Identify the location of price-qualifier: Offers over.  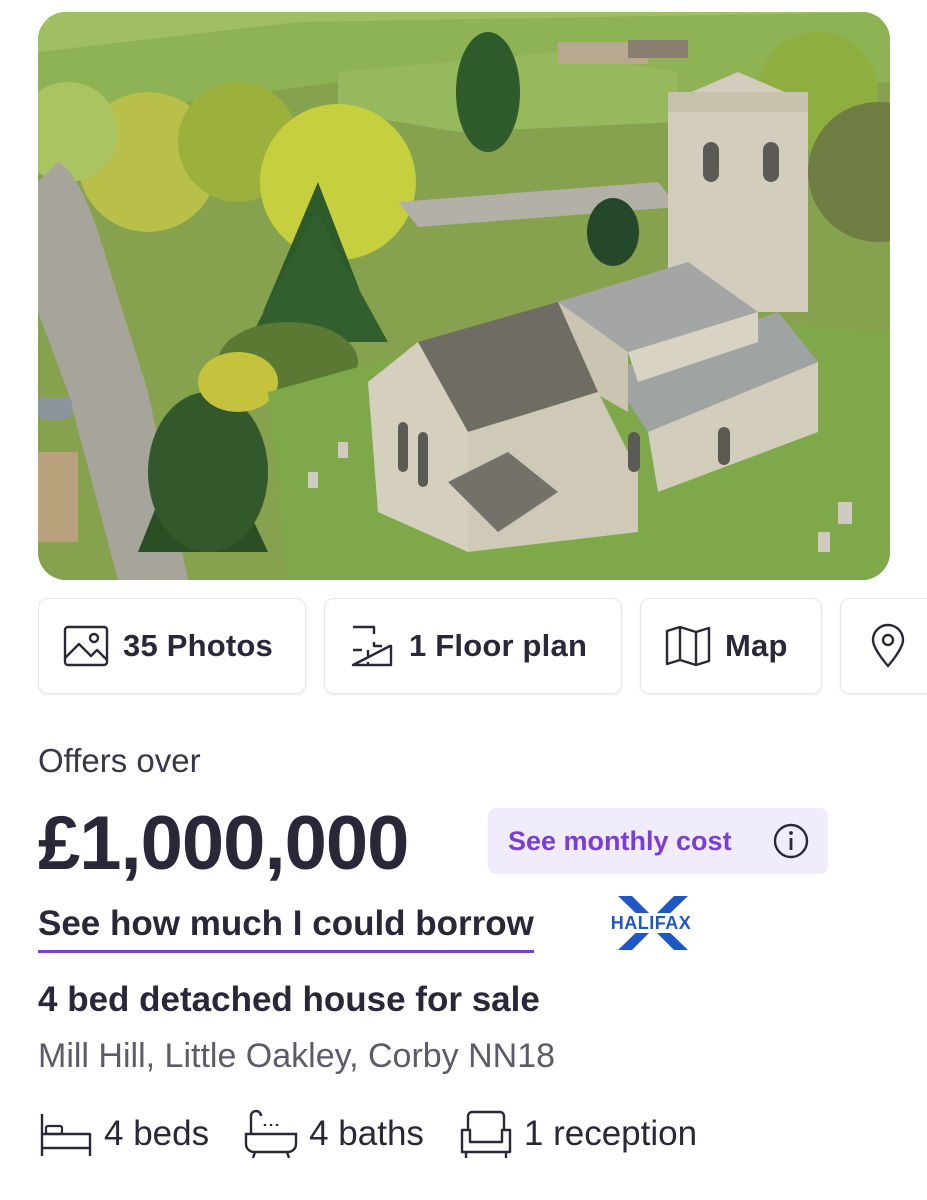
(119, 760).